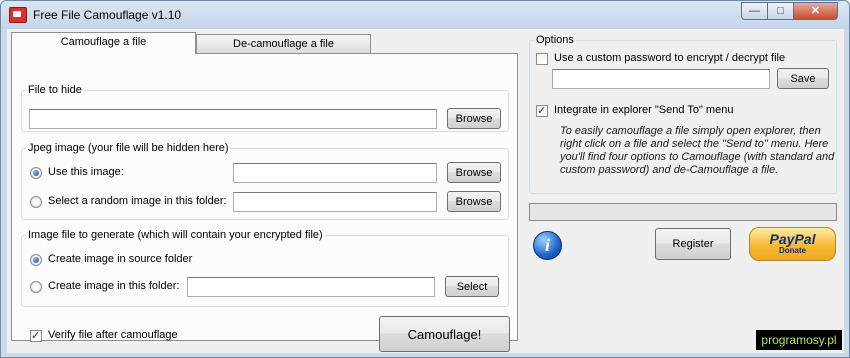 The height and width of the screenshot is (358, 850). What do you see at coordinates (474, 201) in the screenshot?
I see `random-image-browse-button: Browse` at bounding box center [474, 201].